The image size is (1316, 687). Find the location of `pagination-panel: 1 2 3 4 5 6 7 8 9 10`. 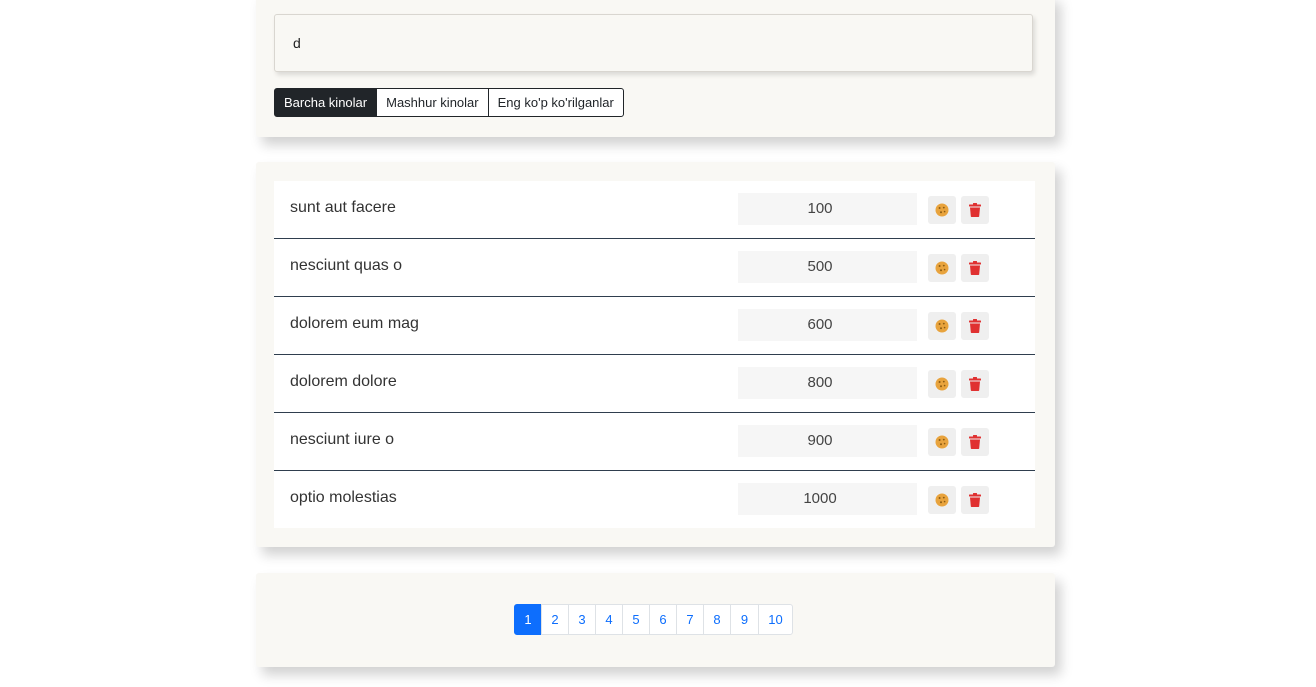

pagination-panel: 1 2 3 4 5 6 7 8 9 10 is located at coordinates (655, 620).